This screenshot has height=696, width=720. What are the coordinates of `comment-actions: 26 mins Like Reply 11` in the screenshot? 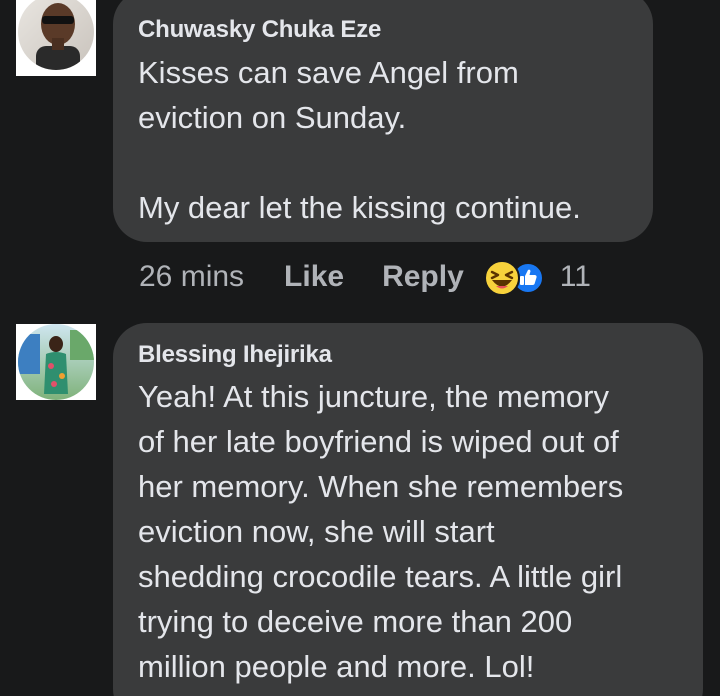 It's located at (365, 277).